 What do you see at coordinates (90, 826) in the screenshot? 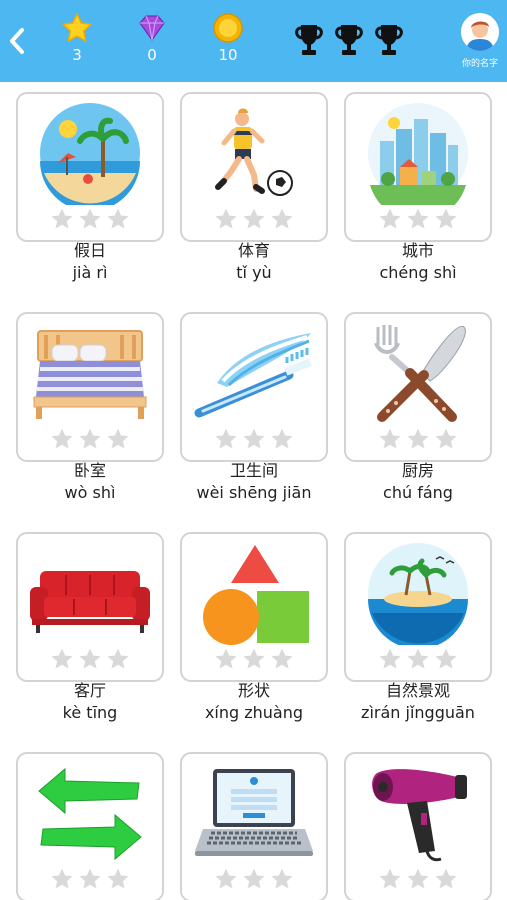
I see `topic-card-directions` at bounding box center [90, 826].